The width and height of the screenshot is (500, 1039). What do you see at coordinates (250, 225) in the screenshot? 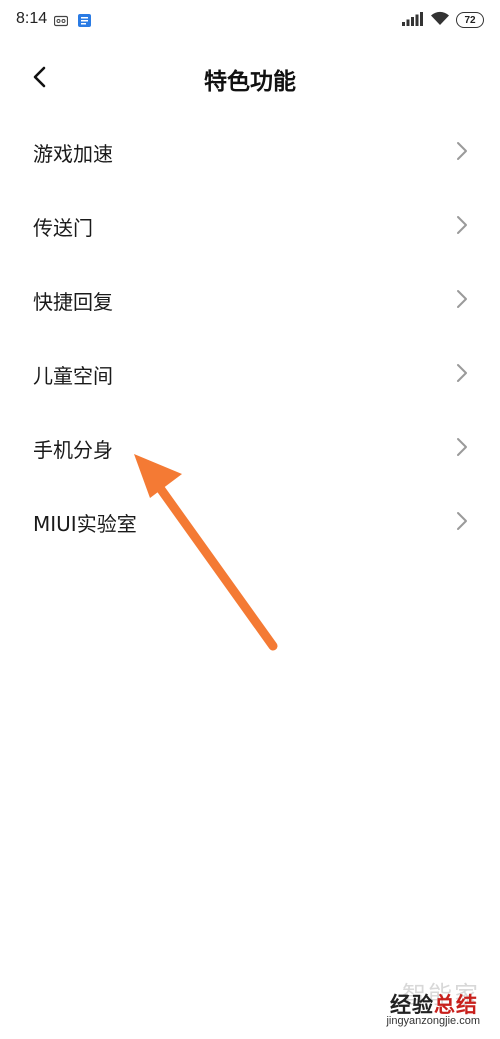
I see `list-item-portal: 传送门` at bounding box center [250, 225].